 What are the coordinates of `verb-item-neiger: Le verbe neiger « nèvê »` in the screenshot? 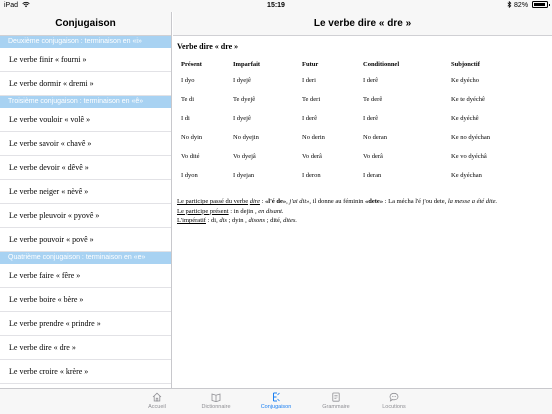 It's located at (85, 192).